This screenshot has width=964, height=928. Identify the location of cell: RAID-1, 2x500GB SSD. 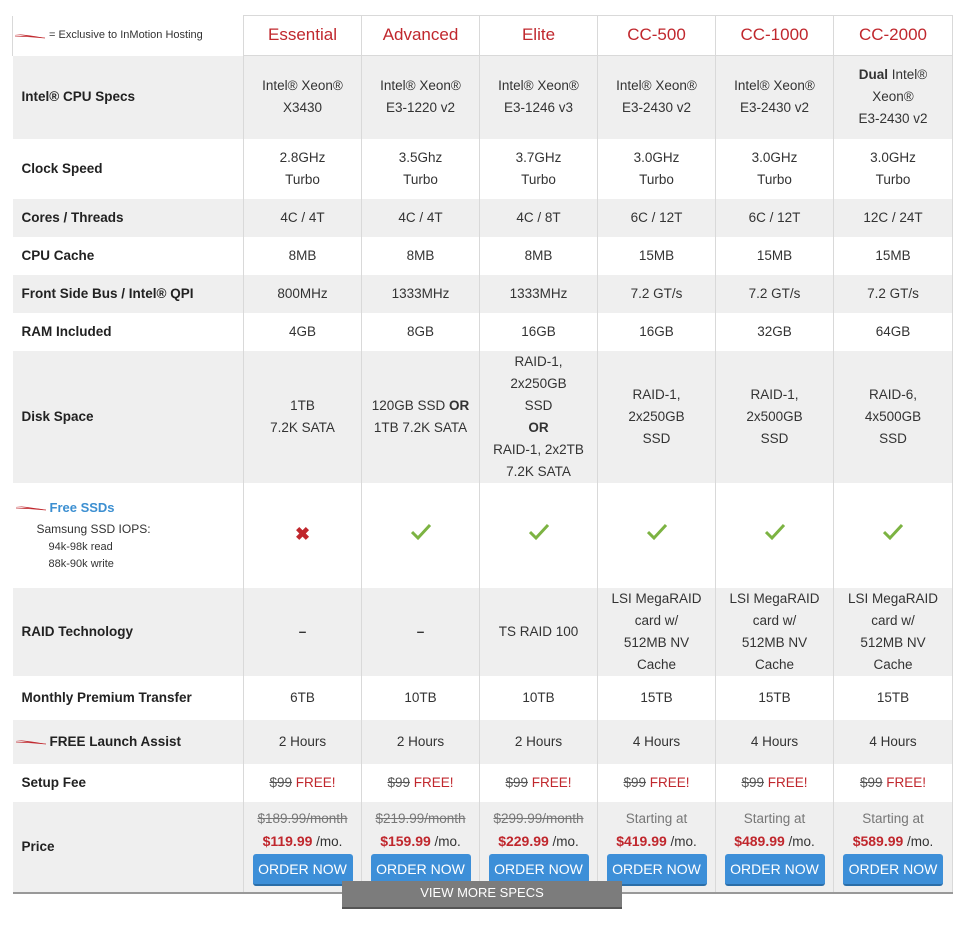
(774, 416).